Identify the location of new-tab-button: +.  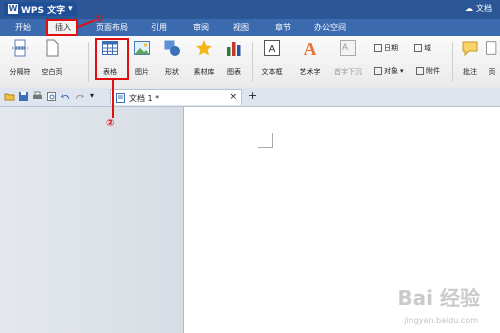
(252, 95).